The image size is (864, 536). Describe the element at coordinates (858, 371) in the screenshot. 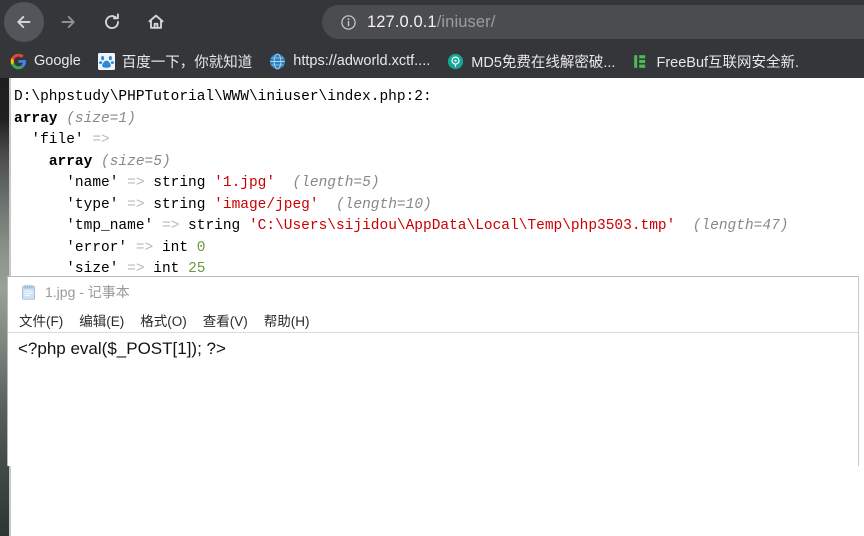

I see `notepad-right-edge` at that location.